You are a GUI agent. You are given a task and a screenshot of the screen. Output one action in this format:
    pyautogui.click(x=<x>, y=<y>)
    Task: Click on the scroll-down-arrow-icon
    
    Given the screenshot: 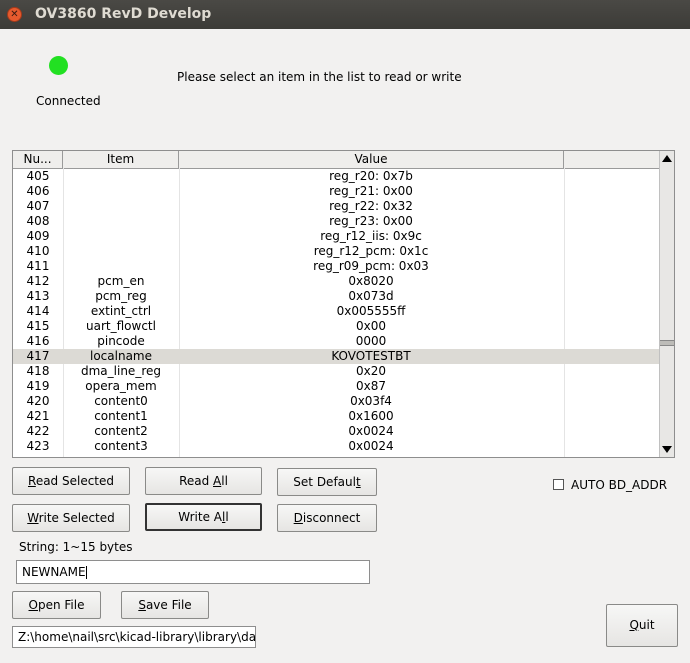 What is the action you would take?
    pyautogui.click(x=667, y=449)
    